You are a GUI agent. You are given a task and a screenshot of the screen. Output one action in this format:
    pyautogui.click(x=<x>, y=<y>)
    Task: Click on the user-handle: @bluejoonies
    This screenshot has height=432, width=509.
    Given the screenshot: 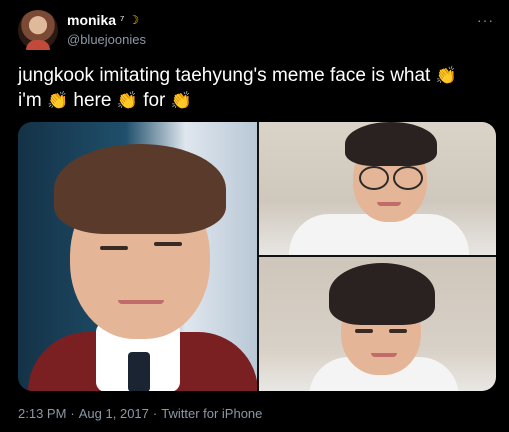 What is the action you would take?
    pyautogui.click(x=106, y=39)
    